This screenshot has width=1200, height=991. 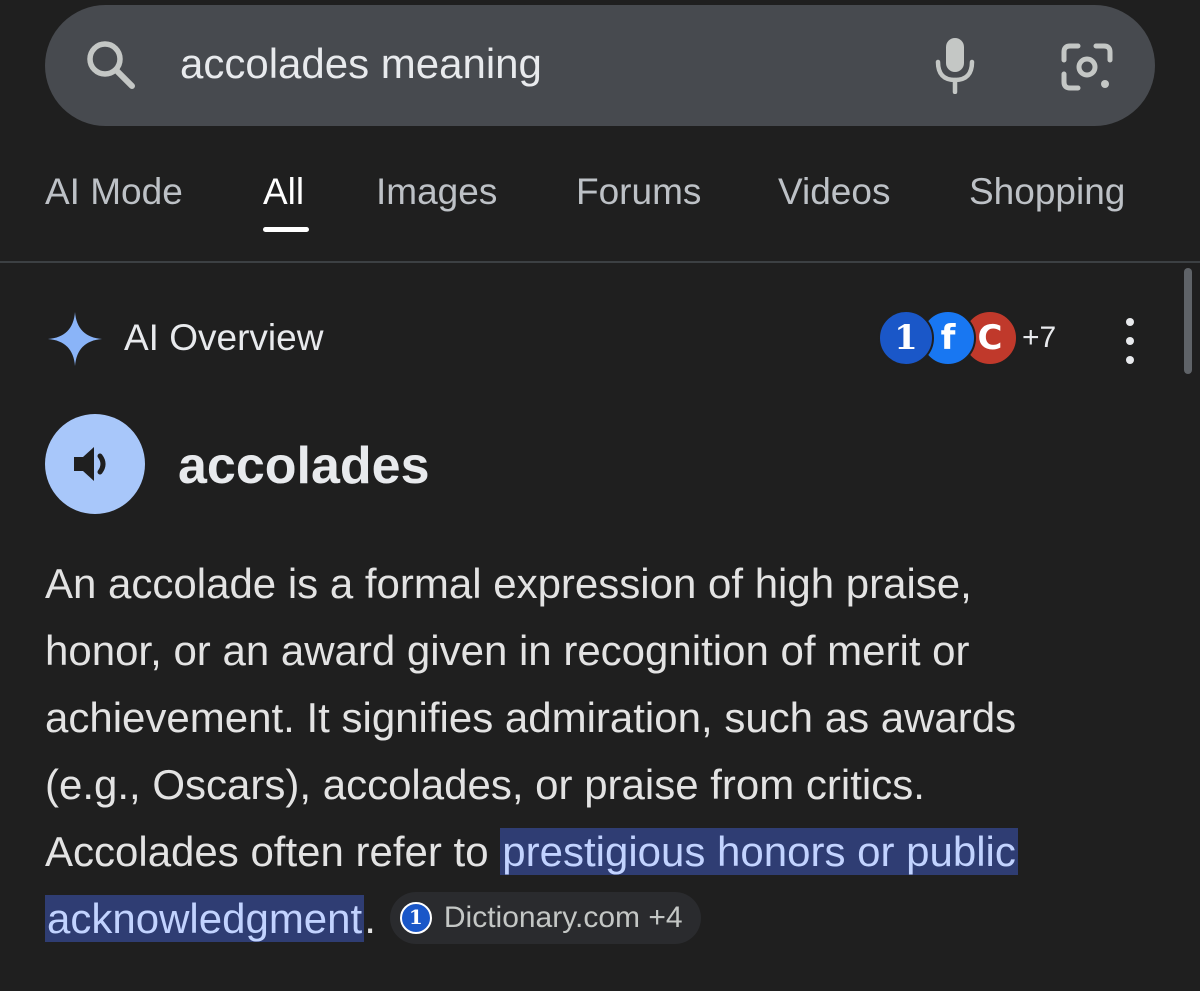 I want to click on tabs-divider, so click(x=600, y=262).